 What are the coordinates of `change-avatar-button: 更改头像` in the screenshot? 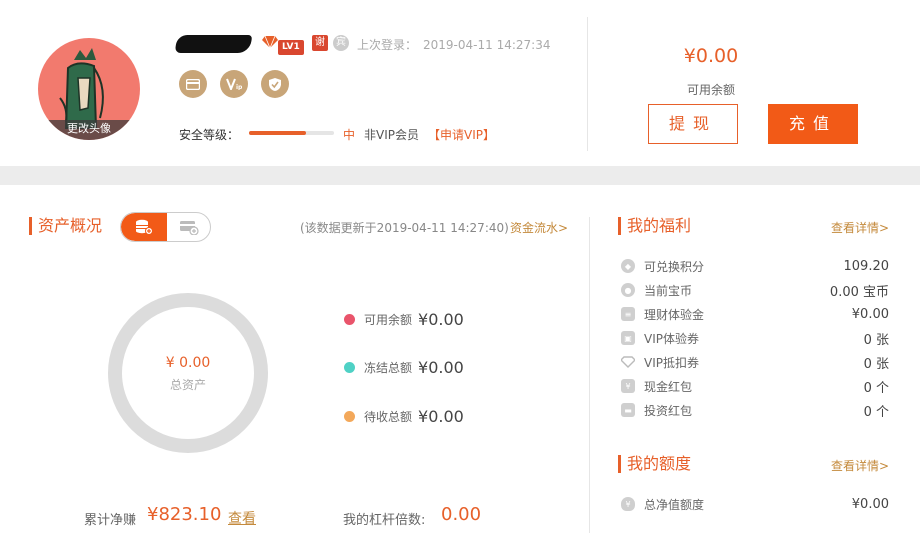 It's located at (89, 130).